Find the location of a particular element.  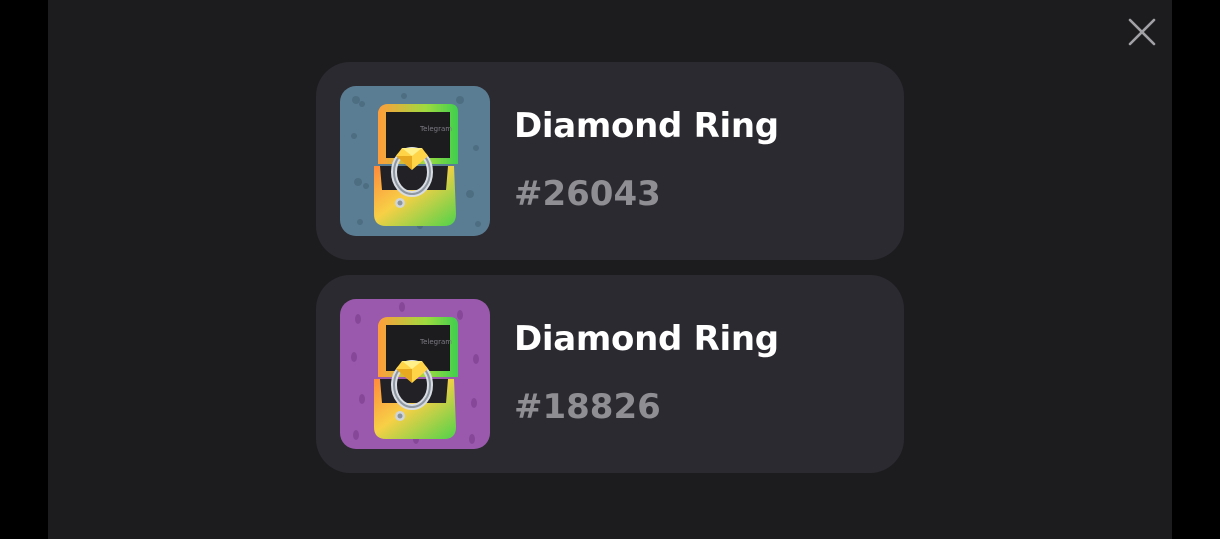

close-icon is located at coordinates (1142, 32).